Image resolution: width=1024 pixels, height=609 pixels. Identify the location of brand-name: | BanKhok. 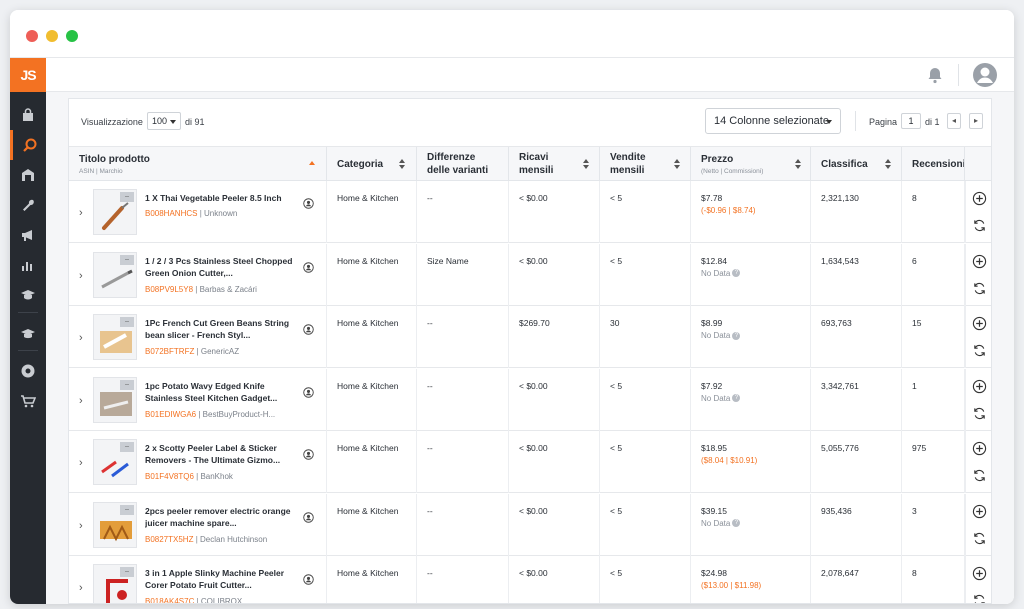
(213, 476).